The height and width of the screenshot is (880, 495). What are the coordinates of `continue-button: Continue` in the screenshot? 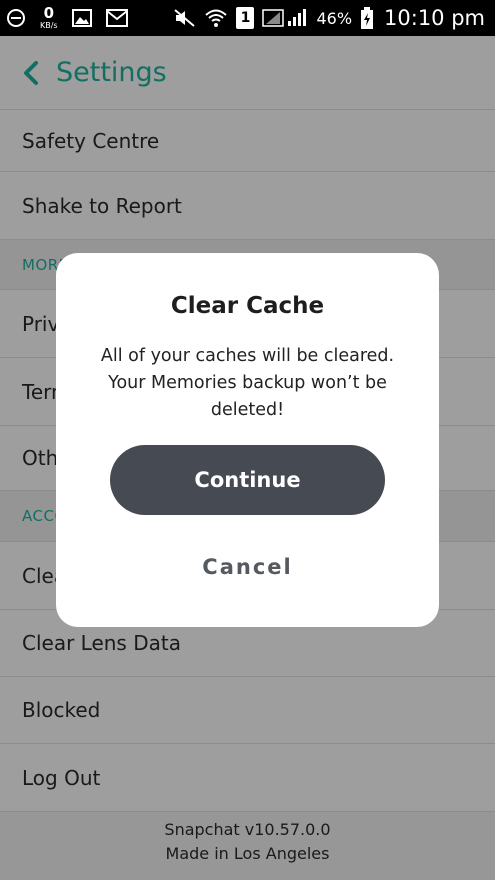 It's located at (247, 480).